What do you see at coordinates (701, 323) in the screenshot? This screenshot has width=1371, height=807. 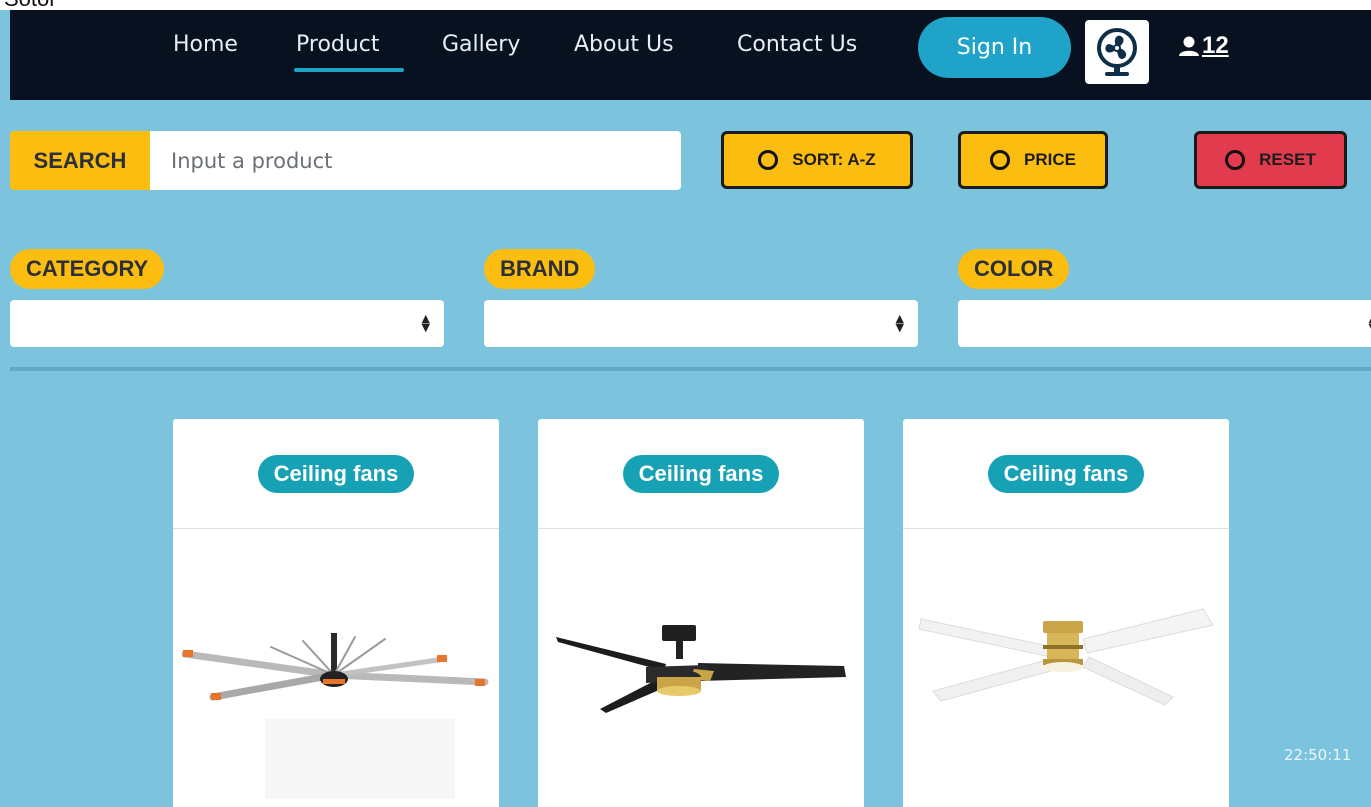 I see `brand-select: ▲ ▼` at bounding box center [701, 323].